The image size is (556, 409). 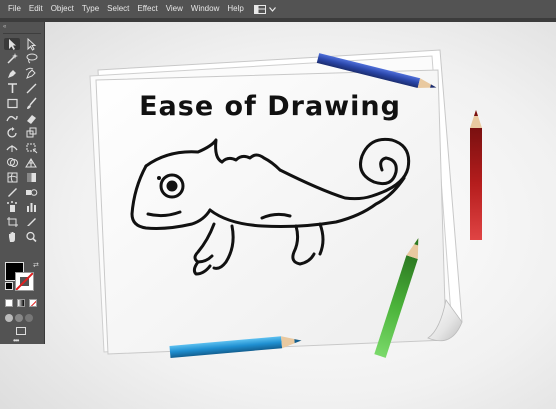 I want to click on free-transform-tool-button, so click(x=31, y=148).